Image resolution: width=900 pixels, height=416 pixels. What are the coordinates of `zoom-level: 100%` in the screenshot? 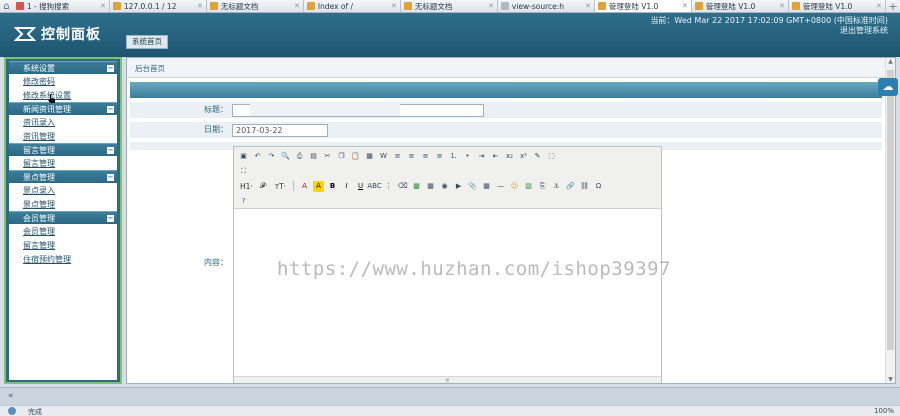 It's located at (884, 411).